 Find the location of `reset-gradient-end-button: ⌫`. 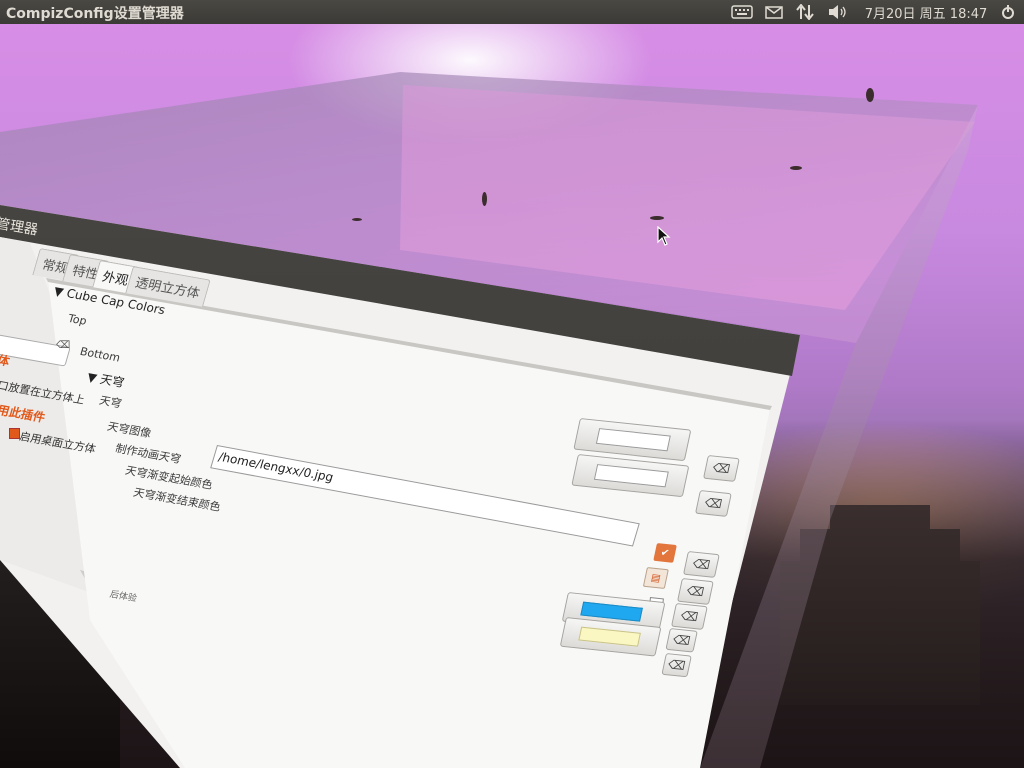

reset-gradient-end-button: ⌫ is located at coordinates (676, 665).